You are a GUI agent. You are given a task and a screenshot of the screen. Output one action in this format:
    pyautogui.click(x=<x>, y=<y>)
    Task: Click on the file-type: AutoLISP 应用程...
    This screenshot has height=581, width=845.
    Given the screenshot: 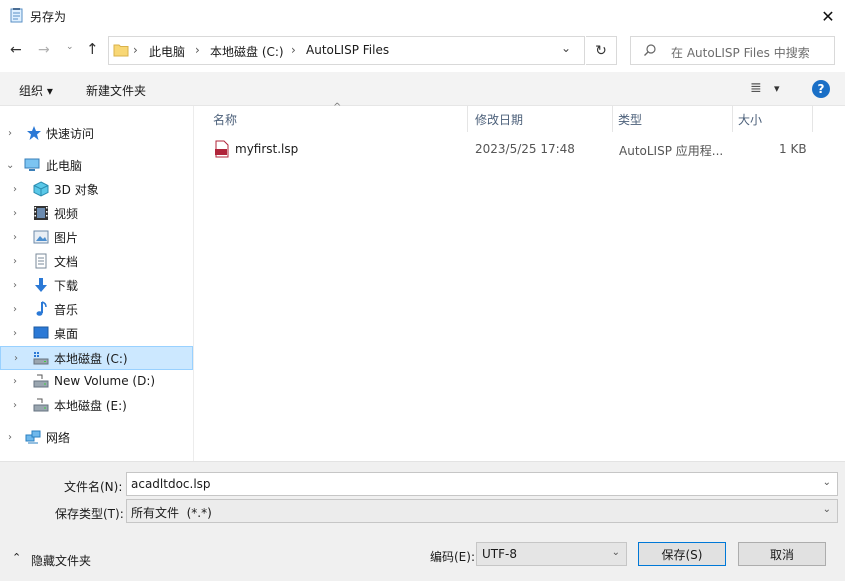 What is the action you would take?
    pyautogui.click(x=671, y=151)
    